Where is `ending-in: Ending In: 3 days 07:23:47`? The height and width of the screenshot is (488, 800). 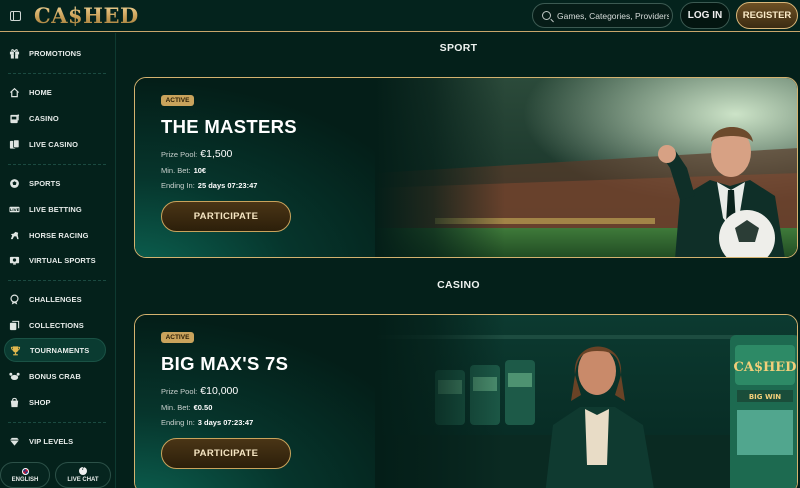 ending-in: Ending In: 3 days 07:23:47 is located at coordinates (207, 422).